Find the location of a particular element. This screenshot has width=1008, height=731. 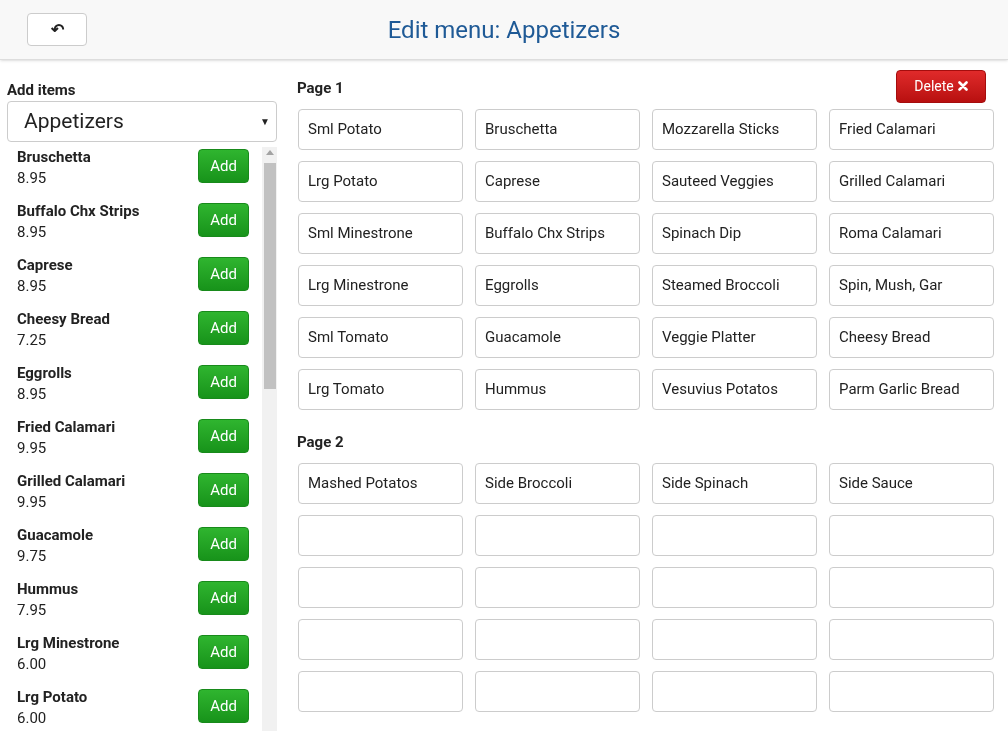

menu-slot: Steamed Broccoli is located at coordinates (734, 285).